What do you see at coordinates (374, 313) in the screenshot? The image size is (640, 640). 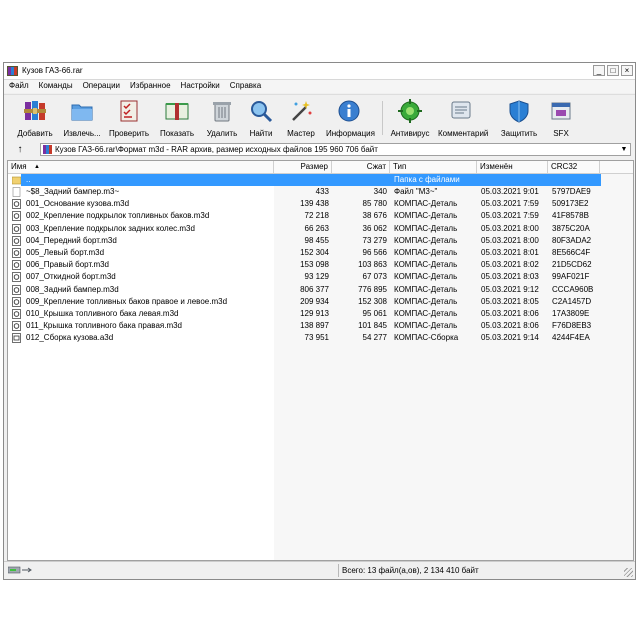 I see `file-packed: 95 061` at bounding box center [374, 313].